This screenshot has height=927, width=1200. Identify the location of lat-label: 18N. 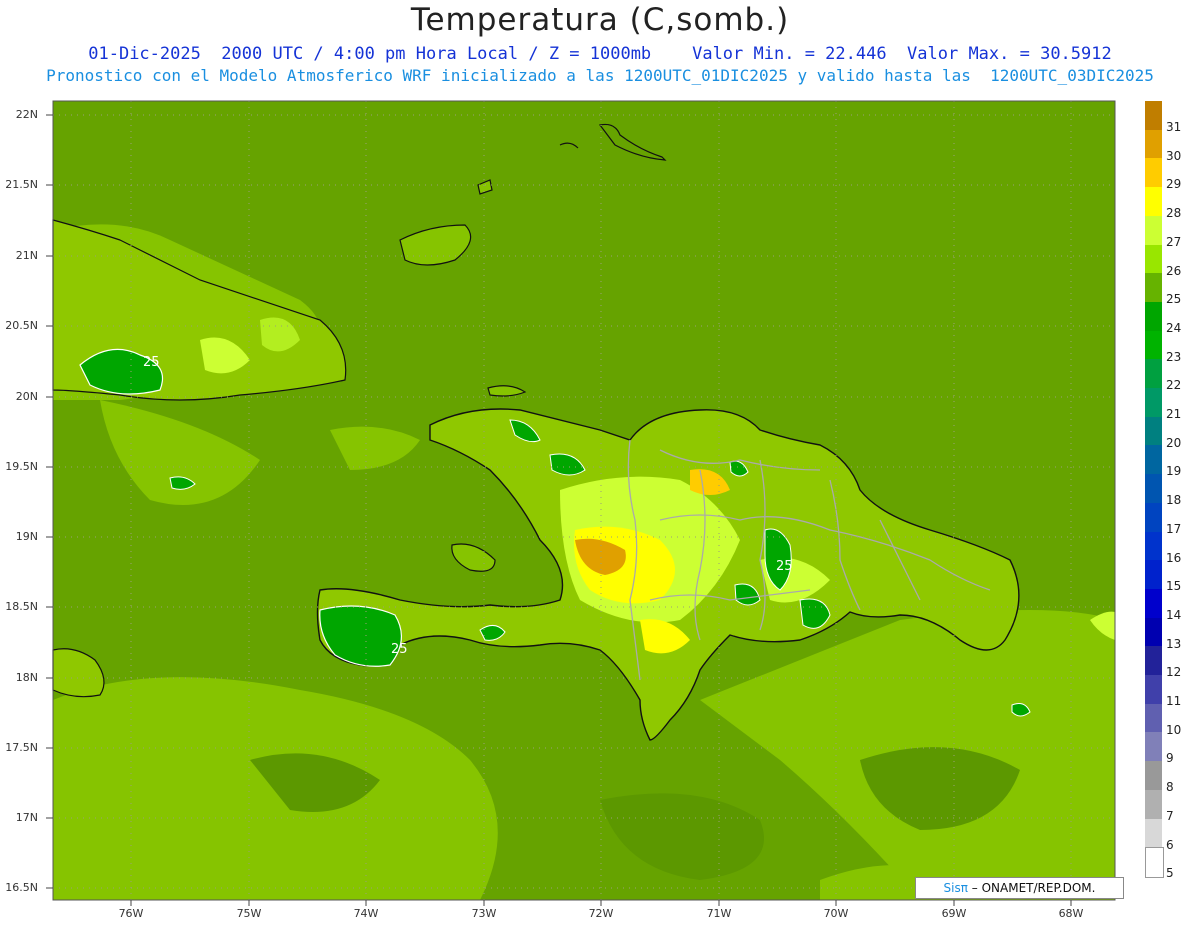
(26, 677).